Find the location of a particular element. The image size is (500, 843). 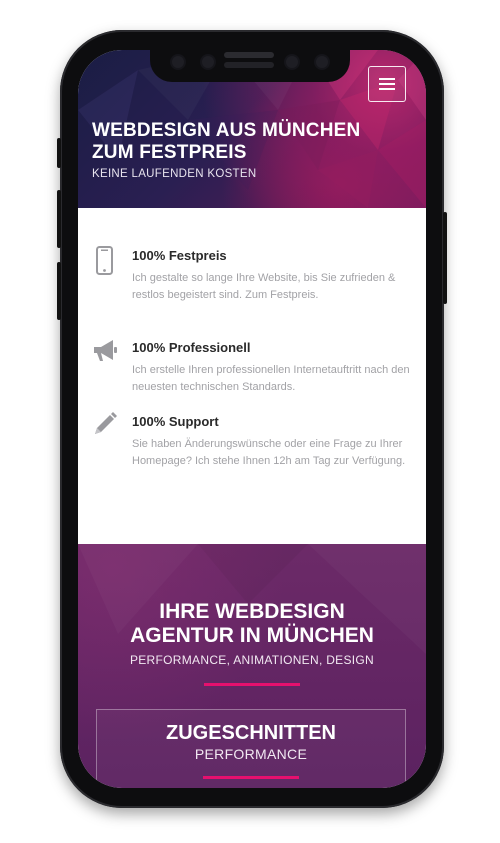

card-subtitle: PERFORMANCE is located at coordinates (251, 754).